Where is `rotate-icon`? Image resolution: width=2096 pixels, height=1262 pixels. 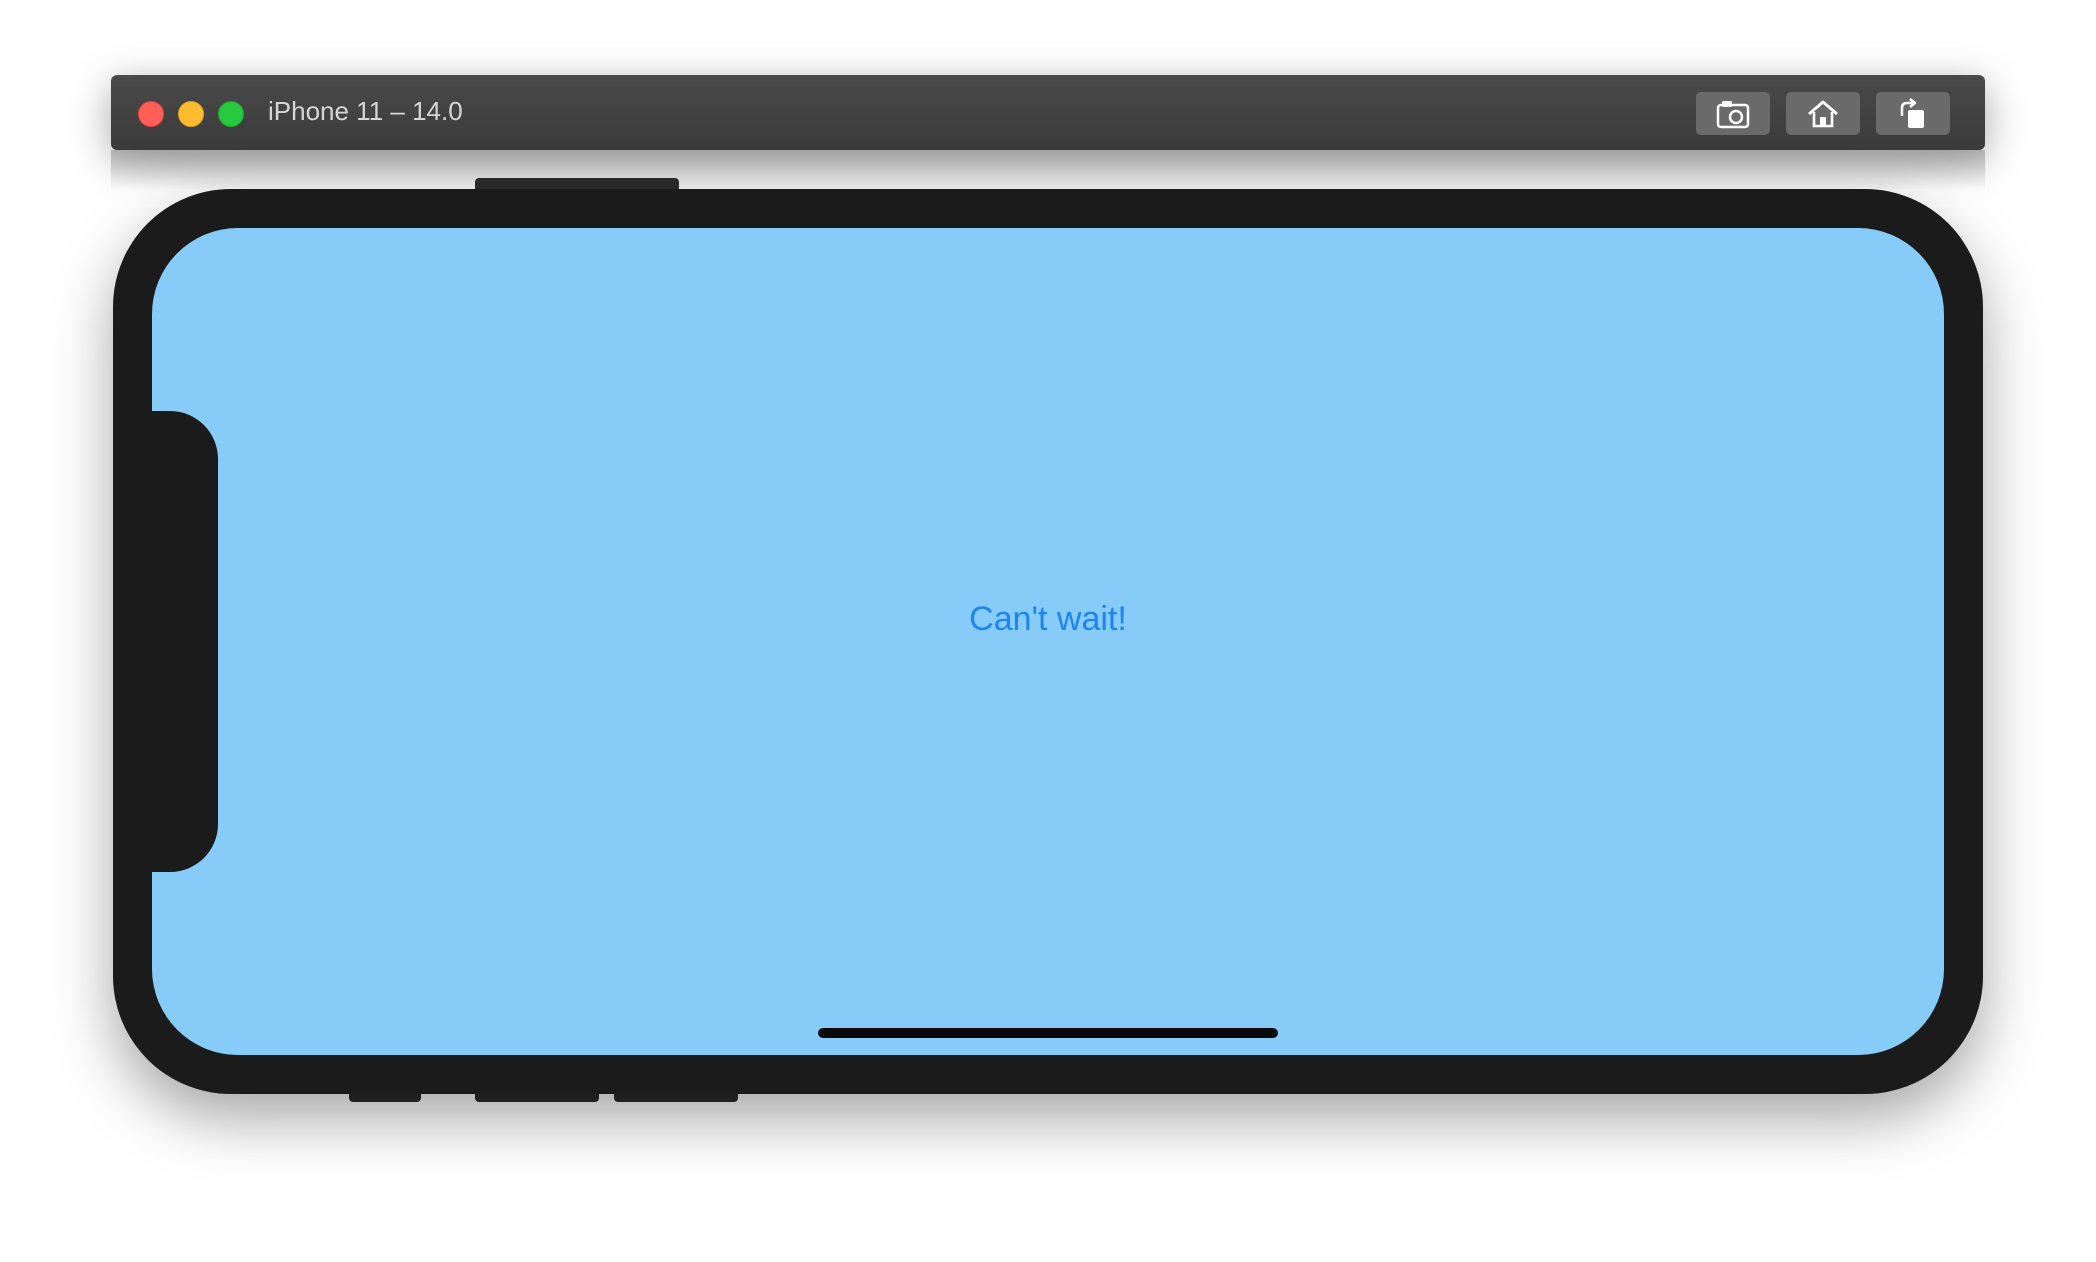 rotate-icon is located at coordinates (1912, 112).